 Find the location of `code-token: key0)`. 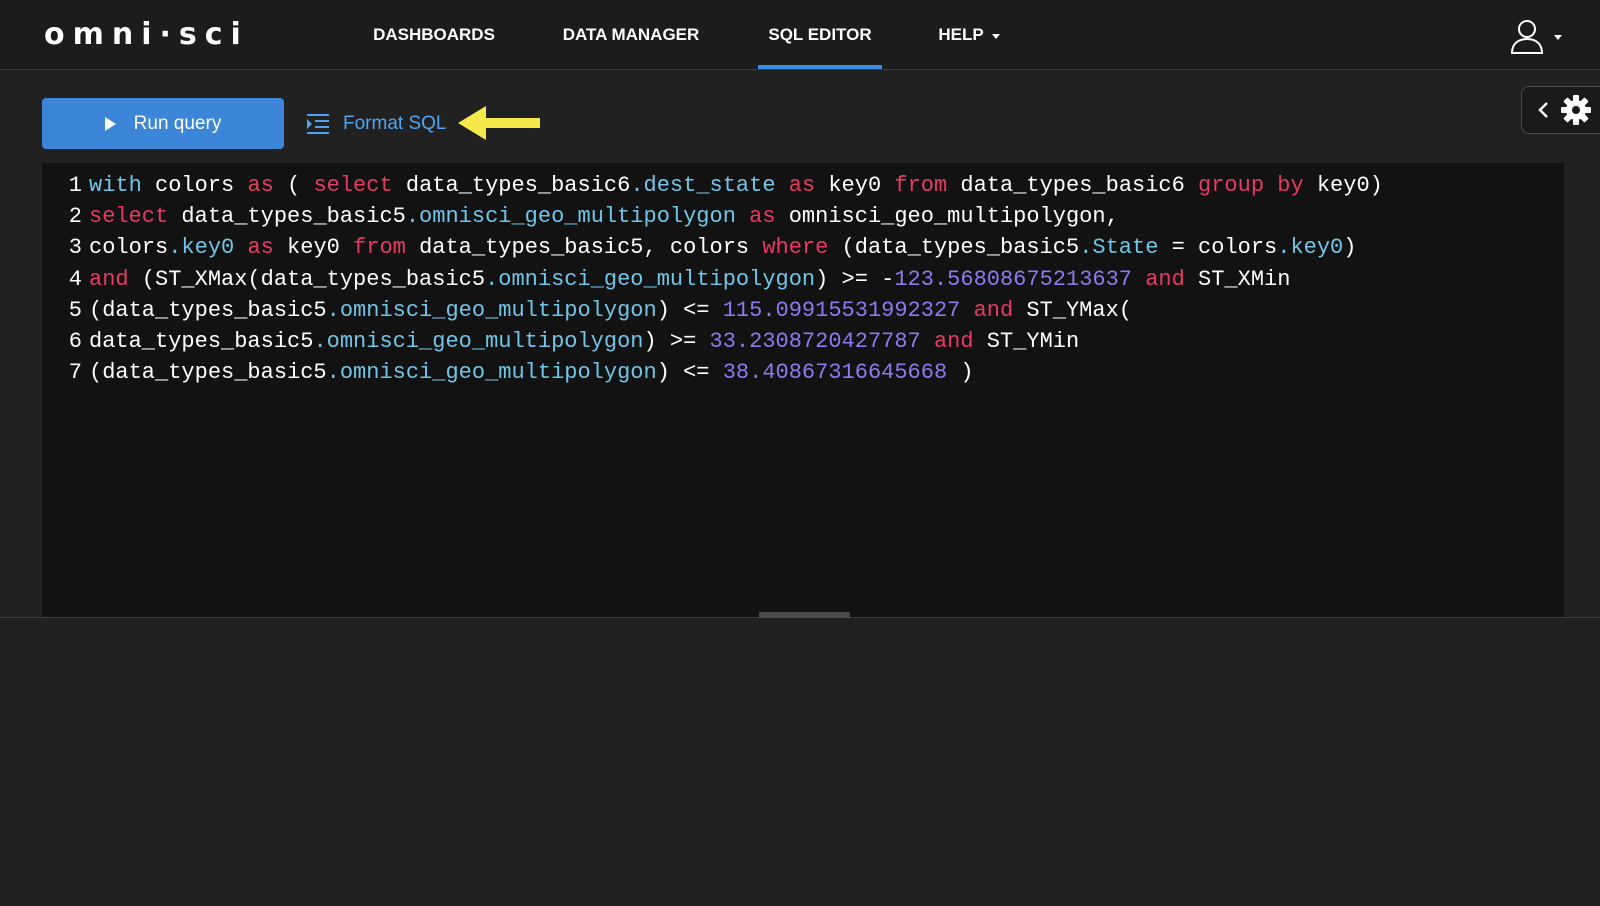

code-token: key0) is located at coordinates (1343, 185).